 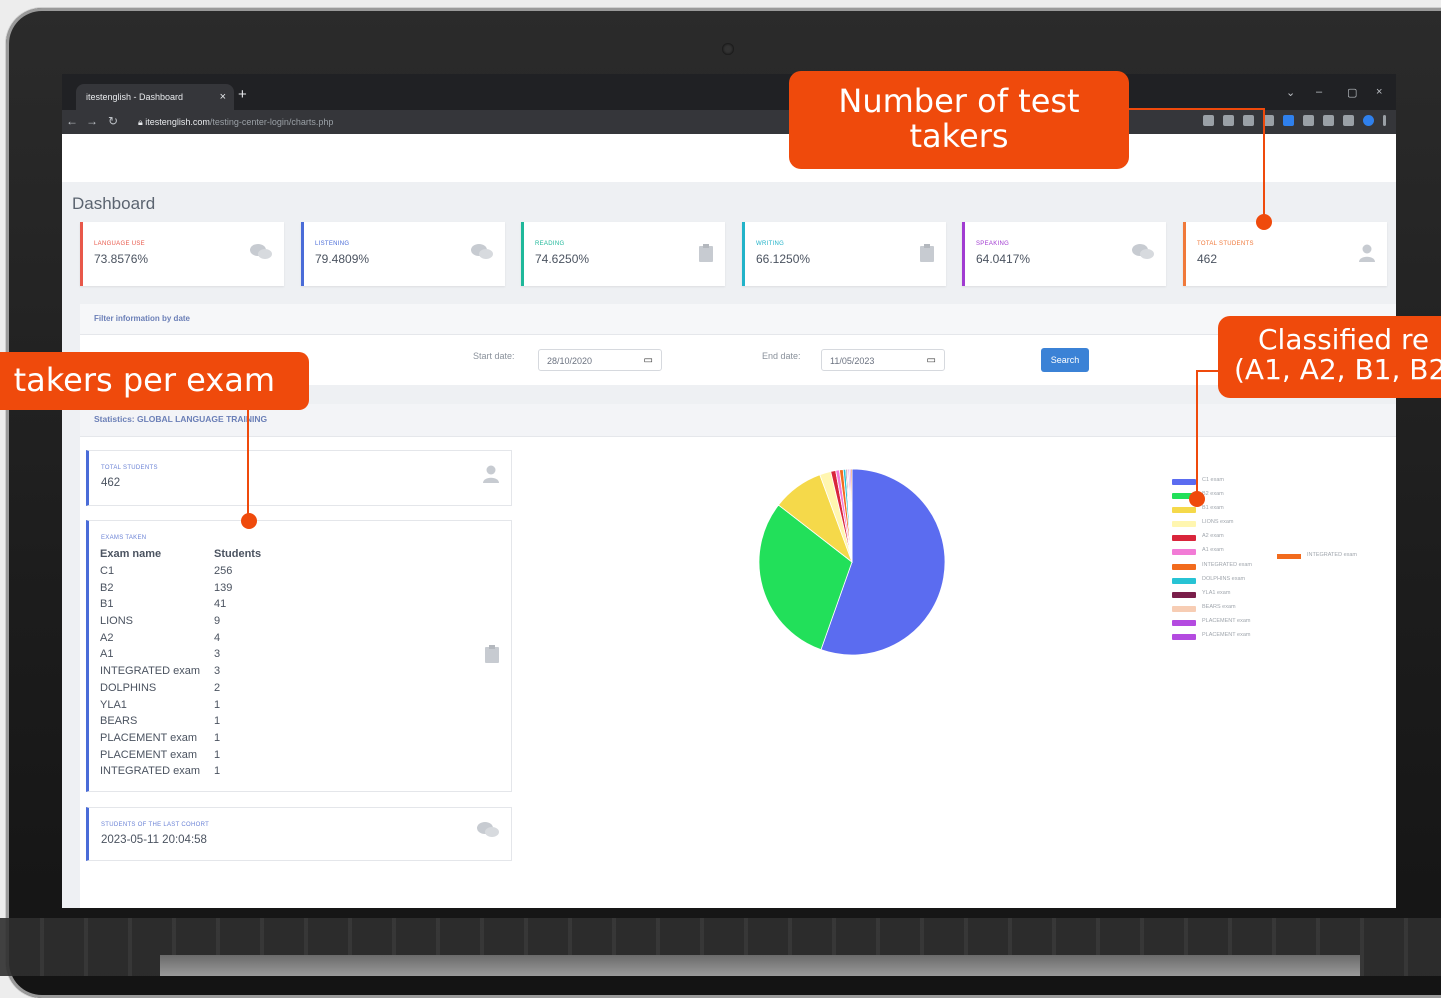 I want to click on webcam, so click(x=728, y=49).